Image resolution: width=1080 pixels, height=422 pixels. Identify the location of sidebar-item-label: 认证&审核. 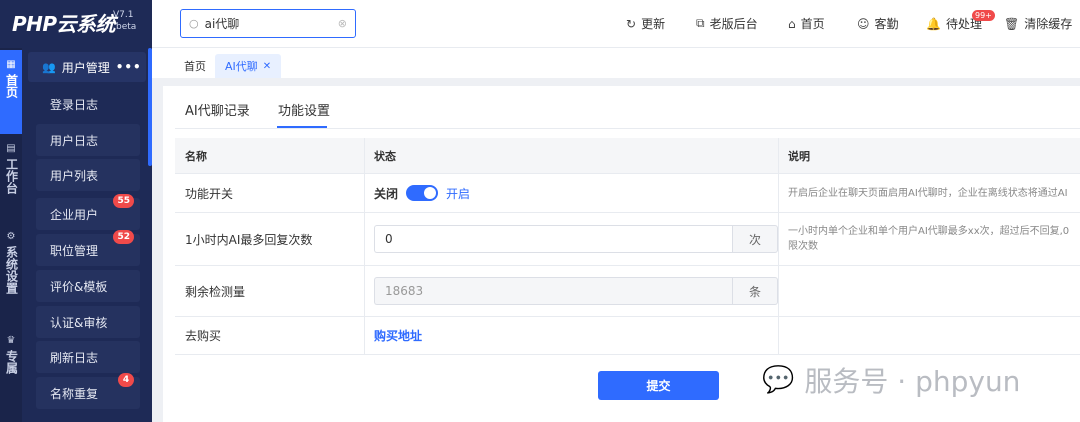
(79, 322).